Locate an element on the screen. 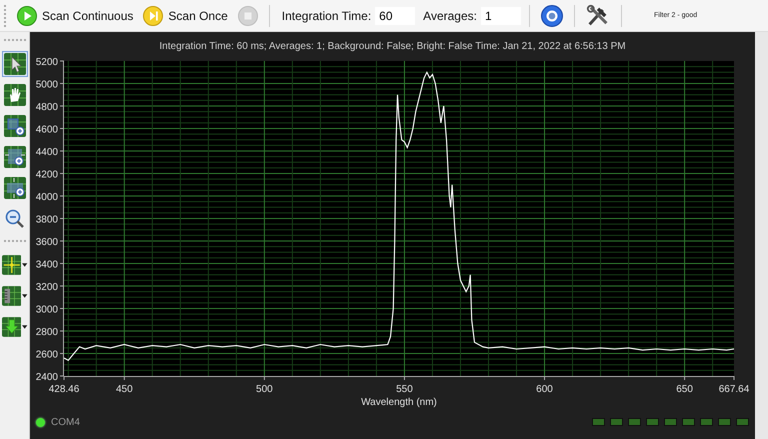 The image size is (768, 439). axis-tick-label: 4200 is located at coordinates (47, 175).